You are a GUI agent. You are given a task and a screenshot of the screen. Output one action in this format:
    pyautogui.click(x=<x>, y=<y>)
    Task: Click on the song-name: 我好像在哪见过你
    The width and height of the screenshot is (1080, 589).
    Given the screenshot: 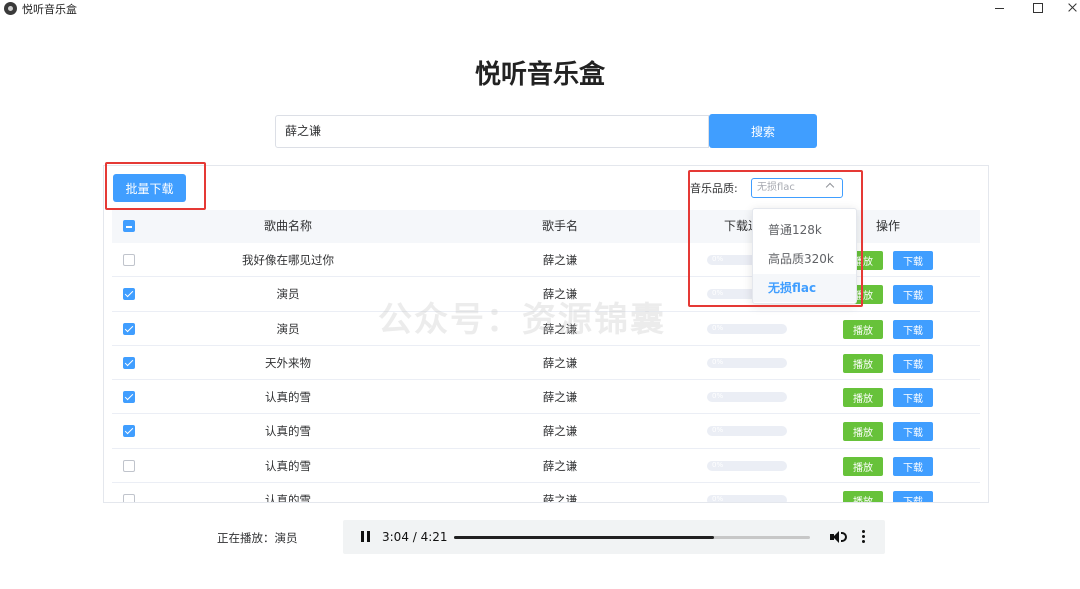 What is the action you would take?
    pyautogui.click(x=288, y=260)
    